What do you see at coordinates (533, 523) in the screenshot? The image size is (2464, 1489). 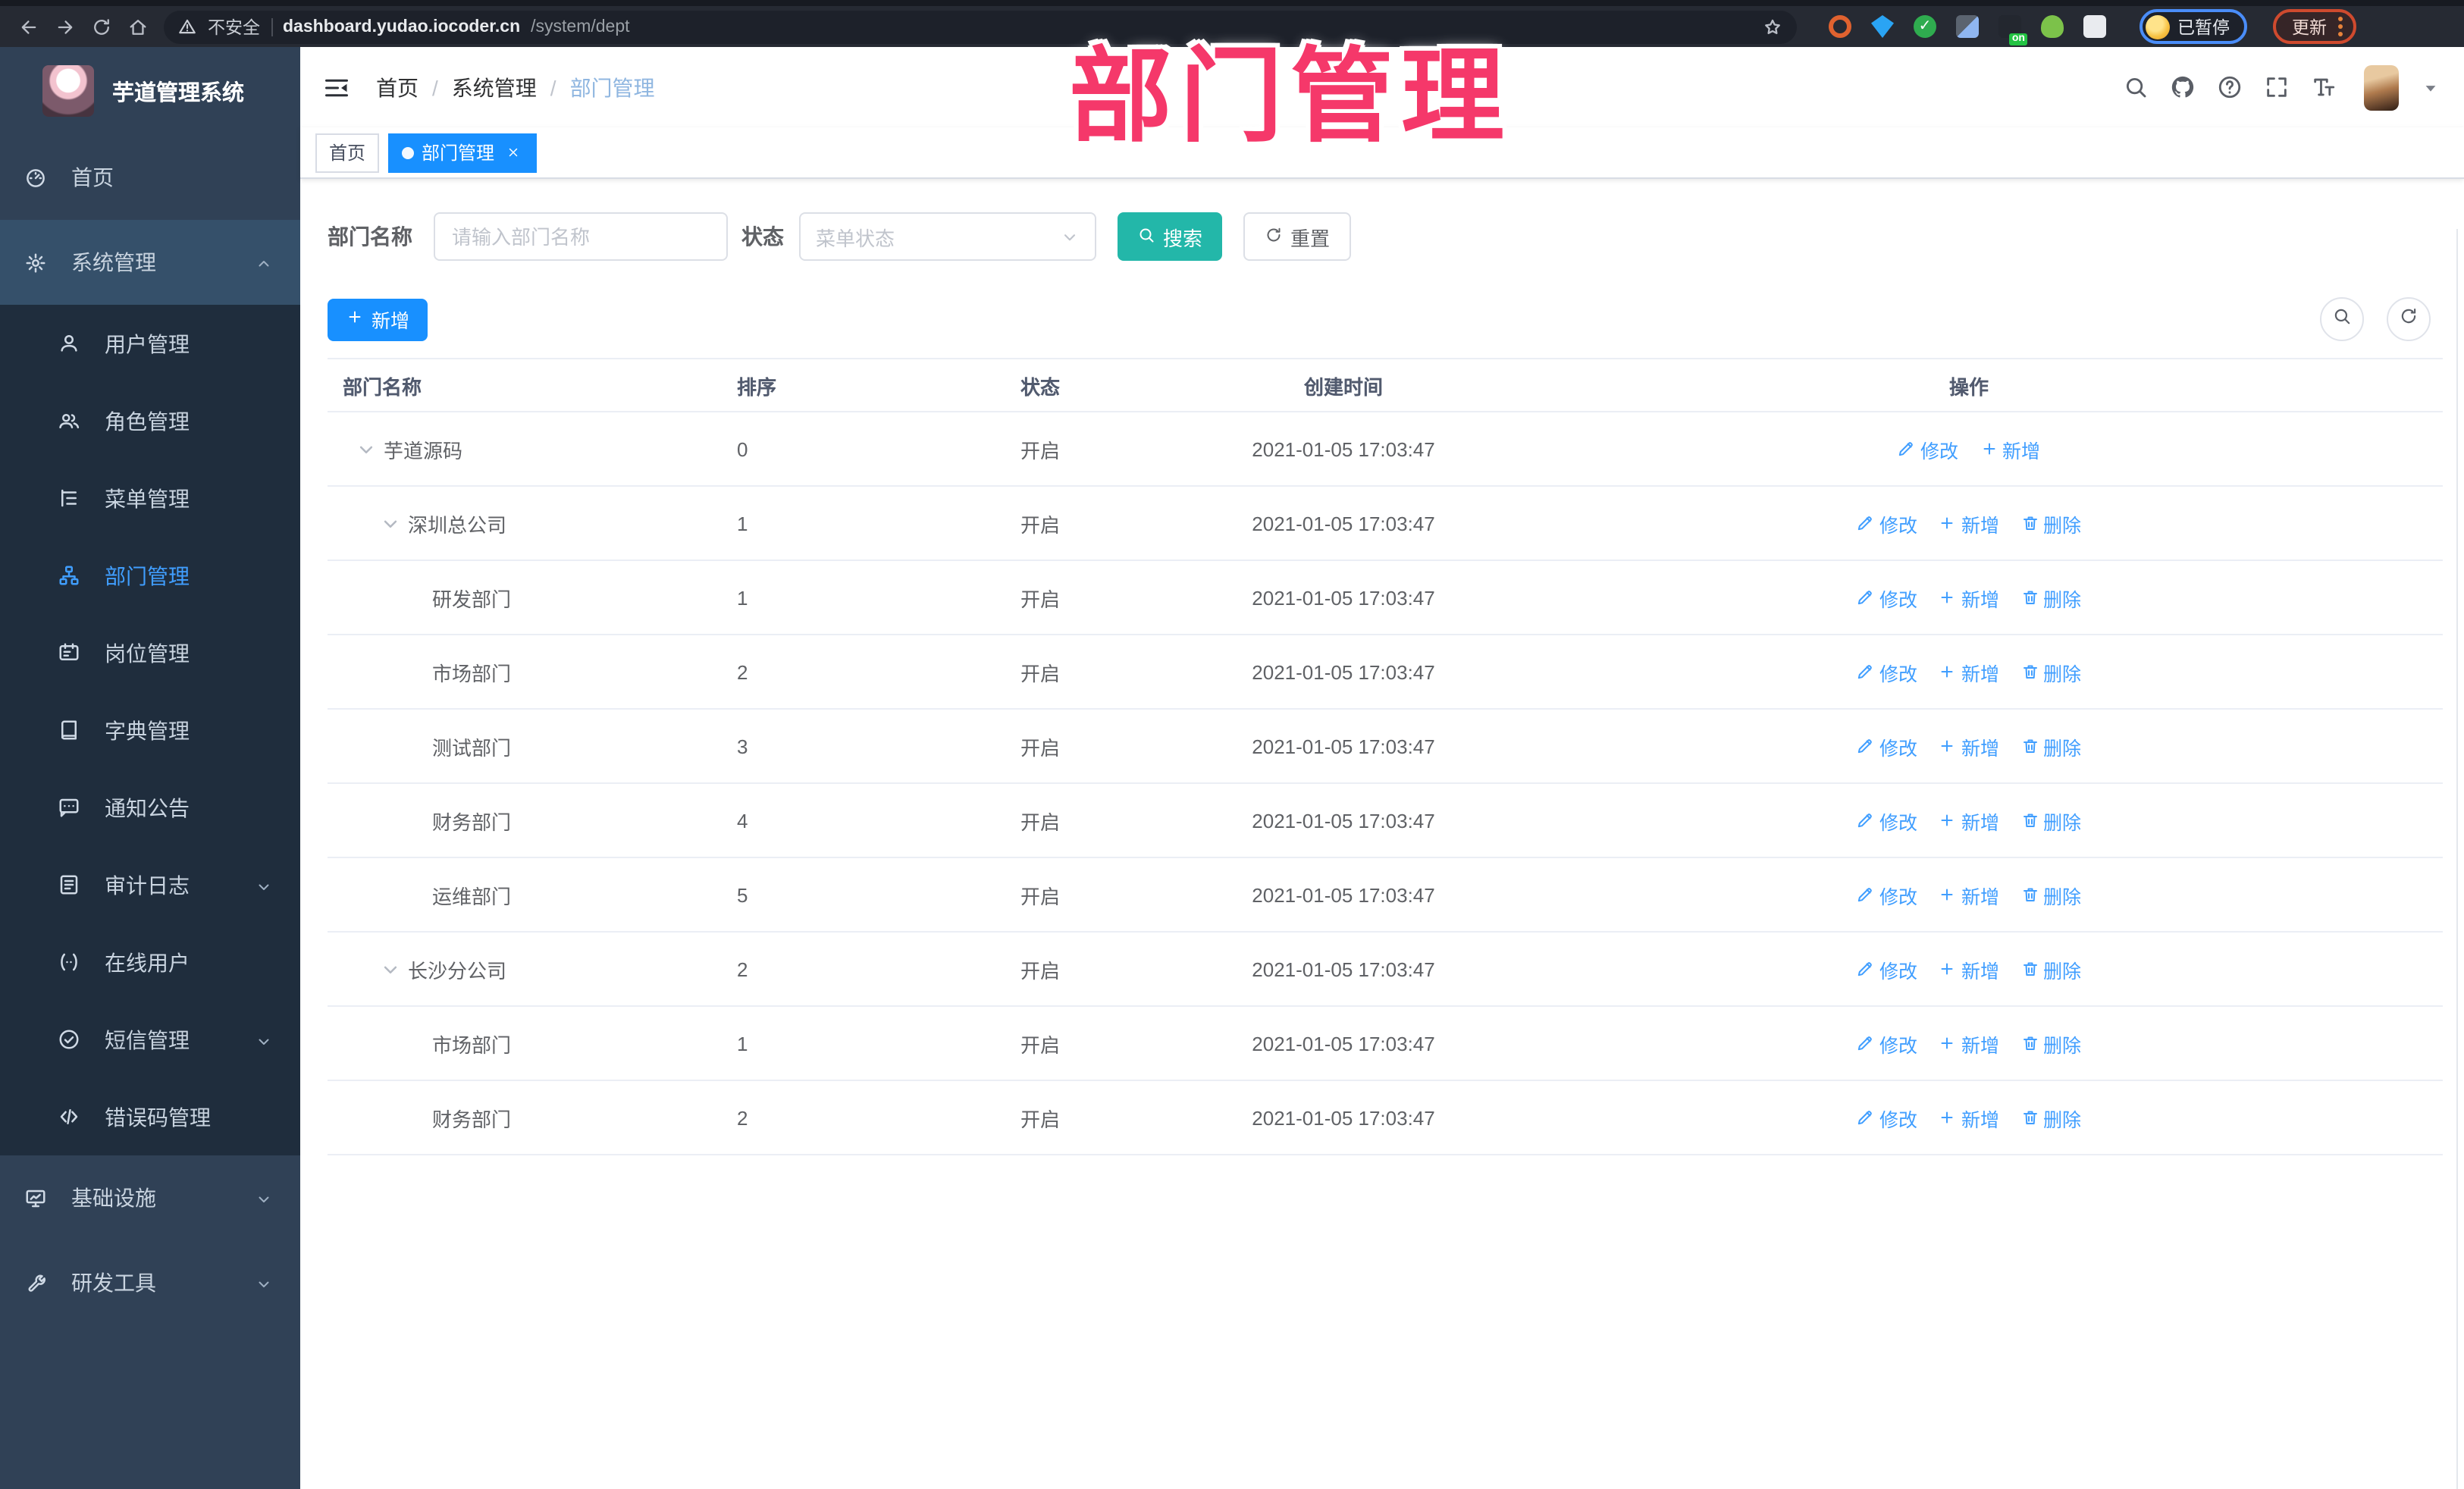 I see `dept-name-cell: 深圳总公司` at bounding box center [533, 523].